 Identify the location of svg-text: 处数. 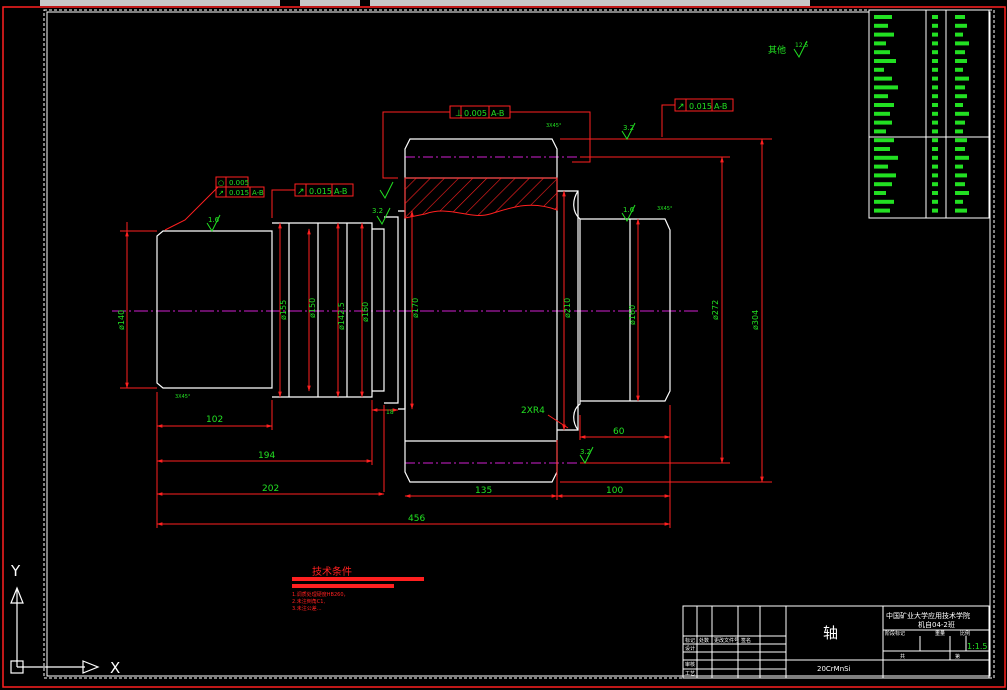
(704, 640).